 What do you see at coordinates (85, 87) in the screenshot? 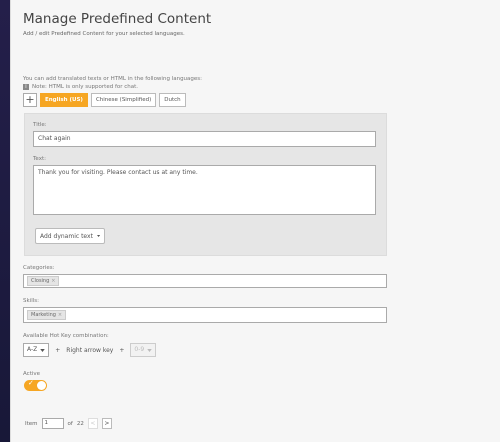
I see `html-note-text: Note: HTML is only supported for chat.` at bounding box center [85, 87].